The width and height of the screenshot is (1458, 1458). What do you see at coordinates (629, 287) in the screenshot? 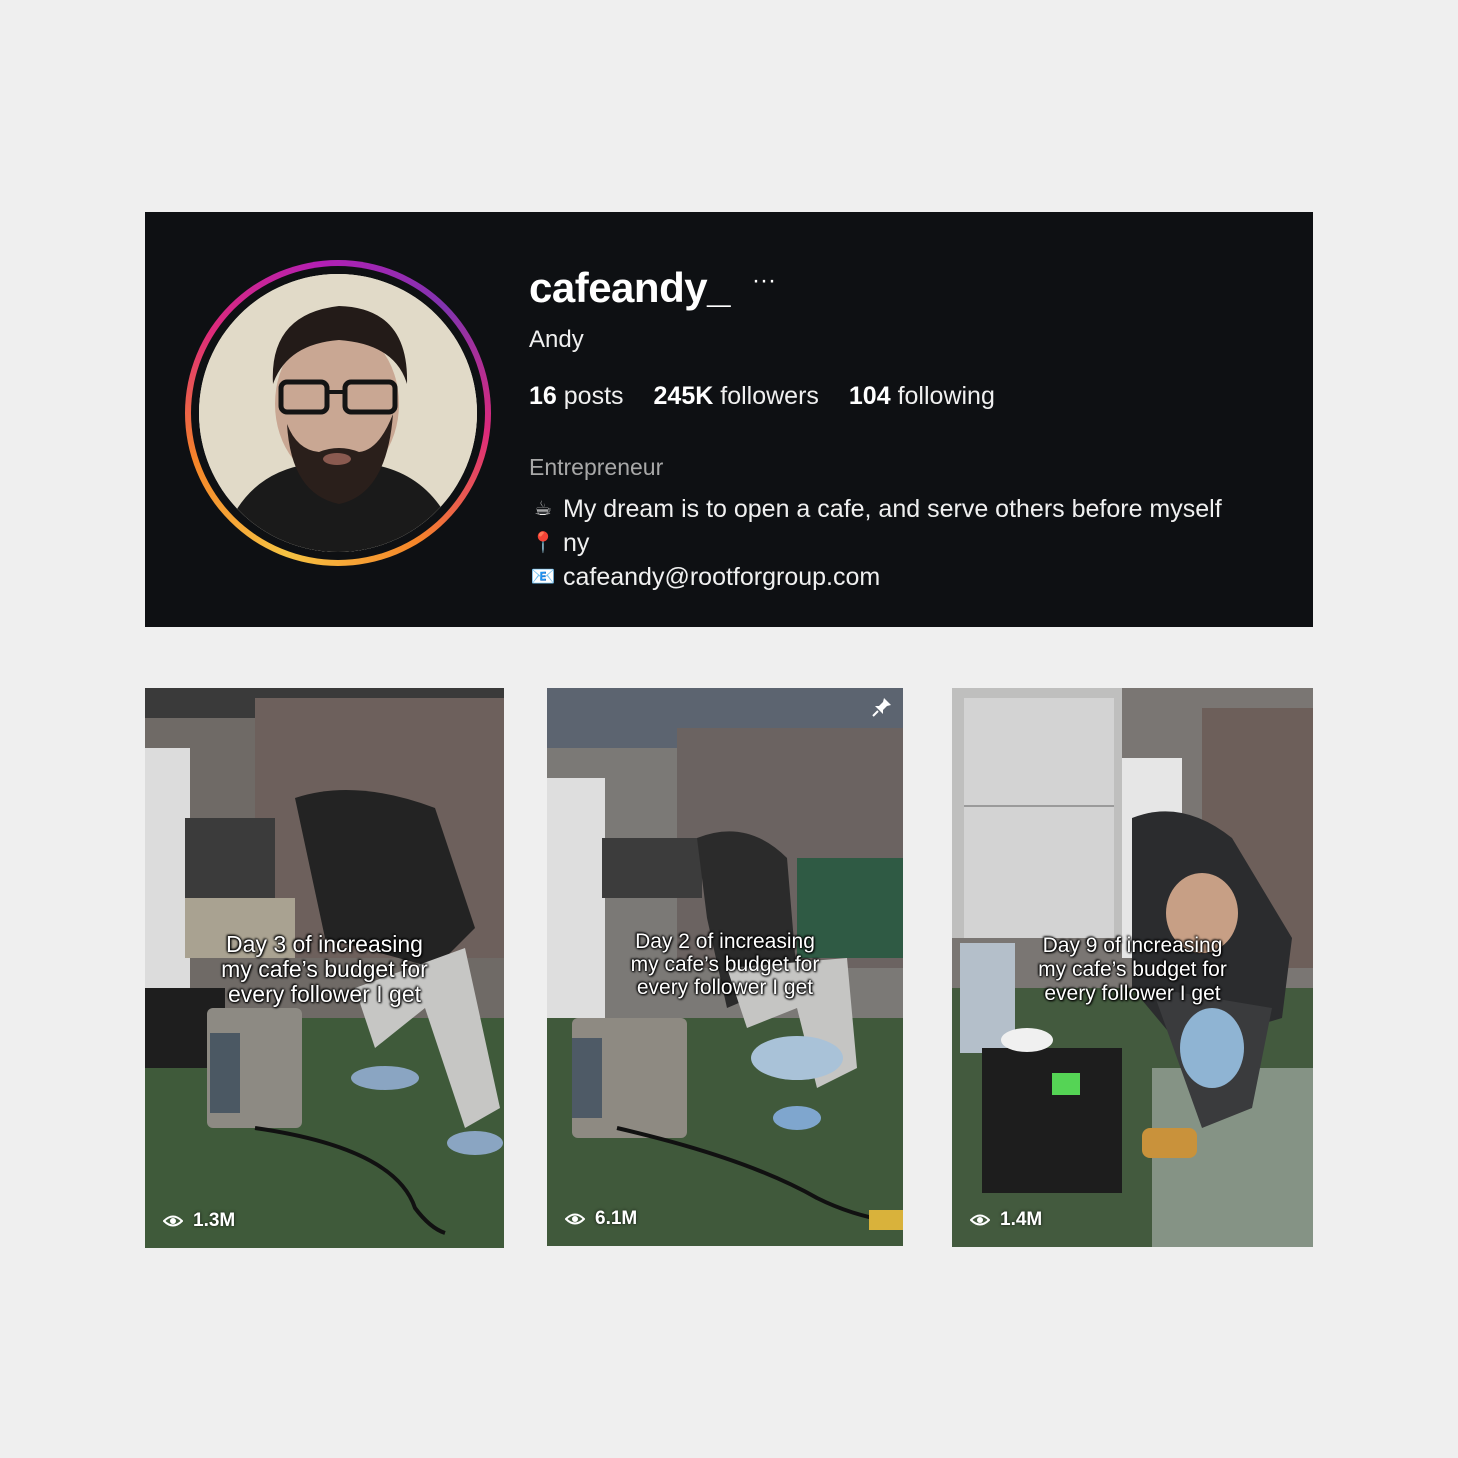
I see `username: cafeandy_` at bounding box center [629, 287].